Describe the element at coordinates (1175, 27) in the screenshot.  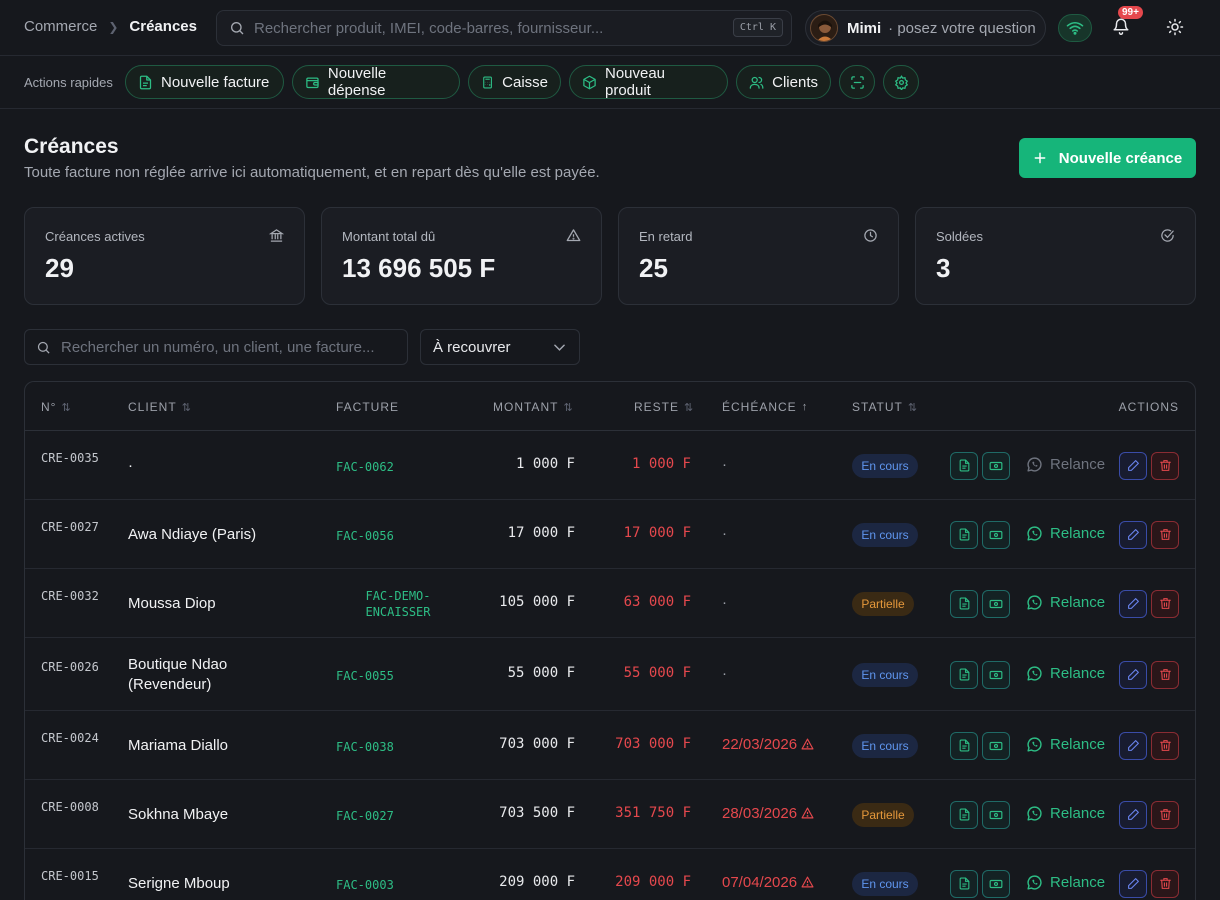
I see `theme-toggle` at that location.